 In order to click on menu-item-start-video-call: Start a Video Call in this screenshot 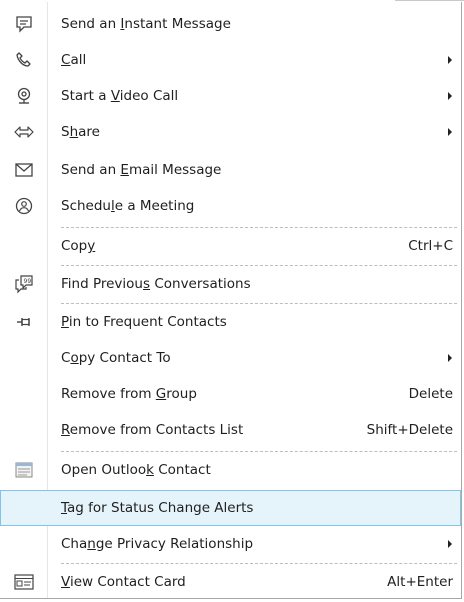, I will do `click(230, 96)`.